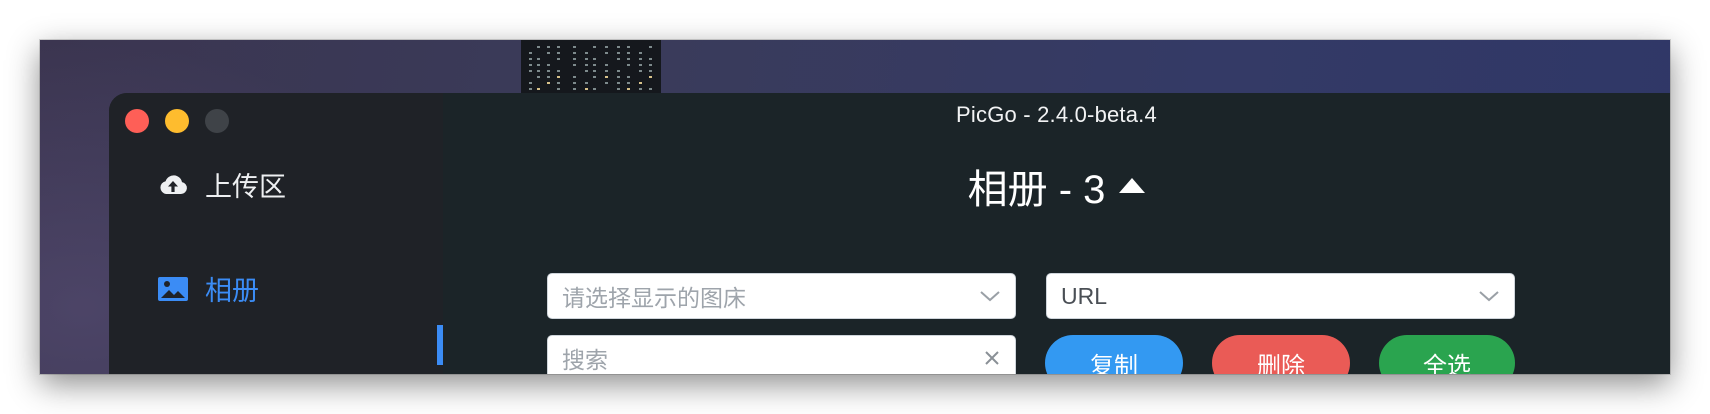 The width and height of the screenshot is (1710, 414). What do you see at coordinates (173, 184) in the screenshot?
I see `cloud-upload-icon` at bounding box center [173, 184].